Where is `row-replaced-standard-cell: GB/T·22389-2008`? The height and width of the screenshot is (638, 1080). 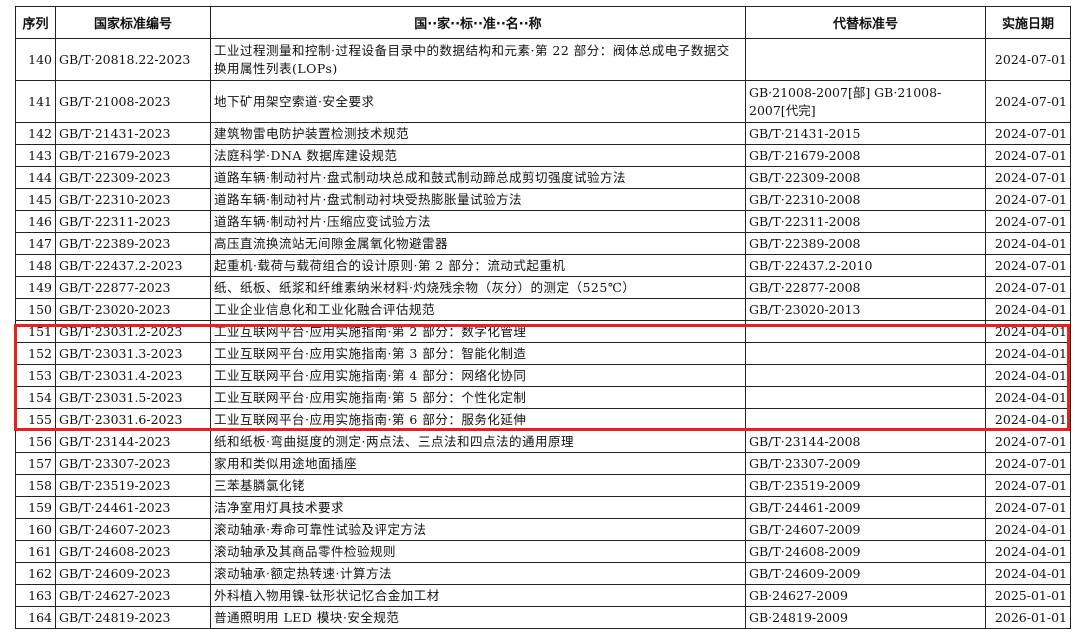
row-replaced-standard-cell: GB/T·22389-2008 is located at coordinates (865, 243).